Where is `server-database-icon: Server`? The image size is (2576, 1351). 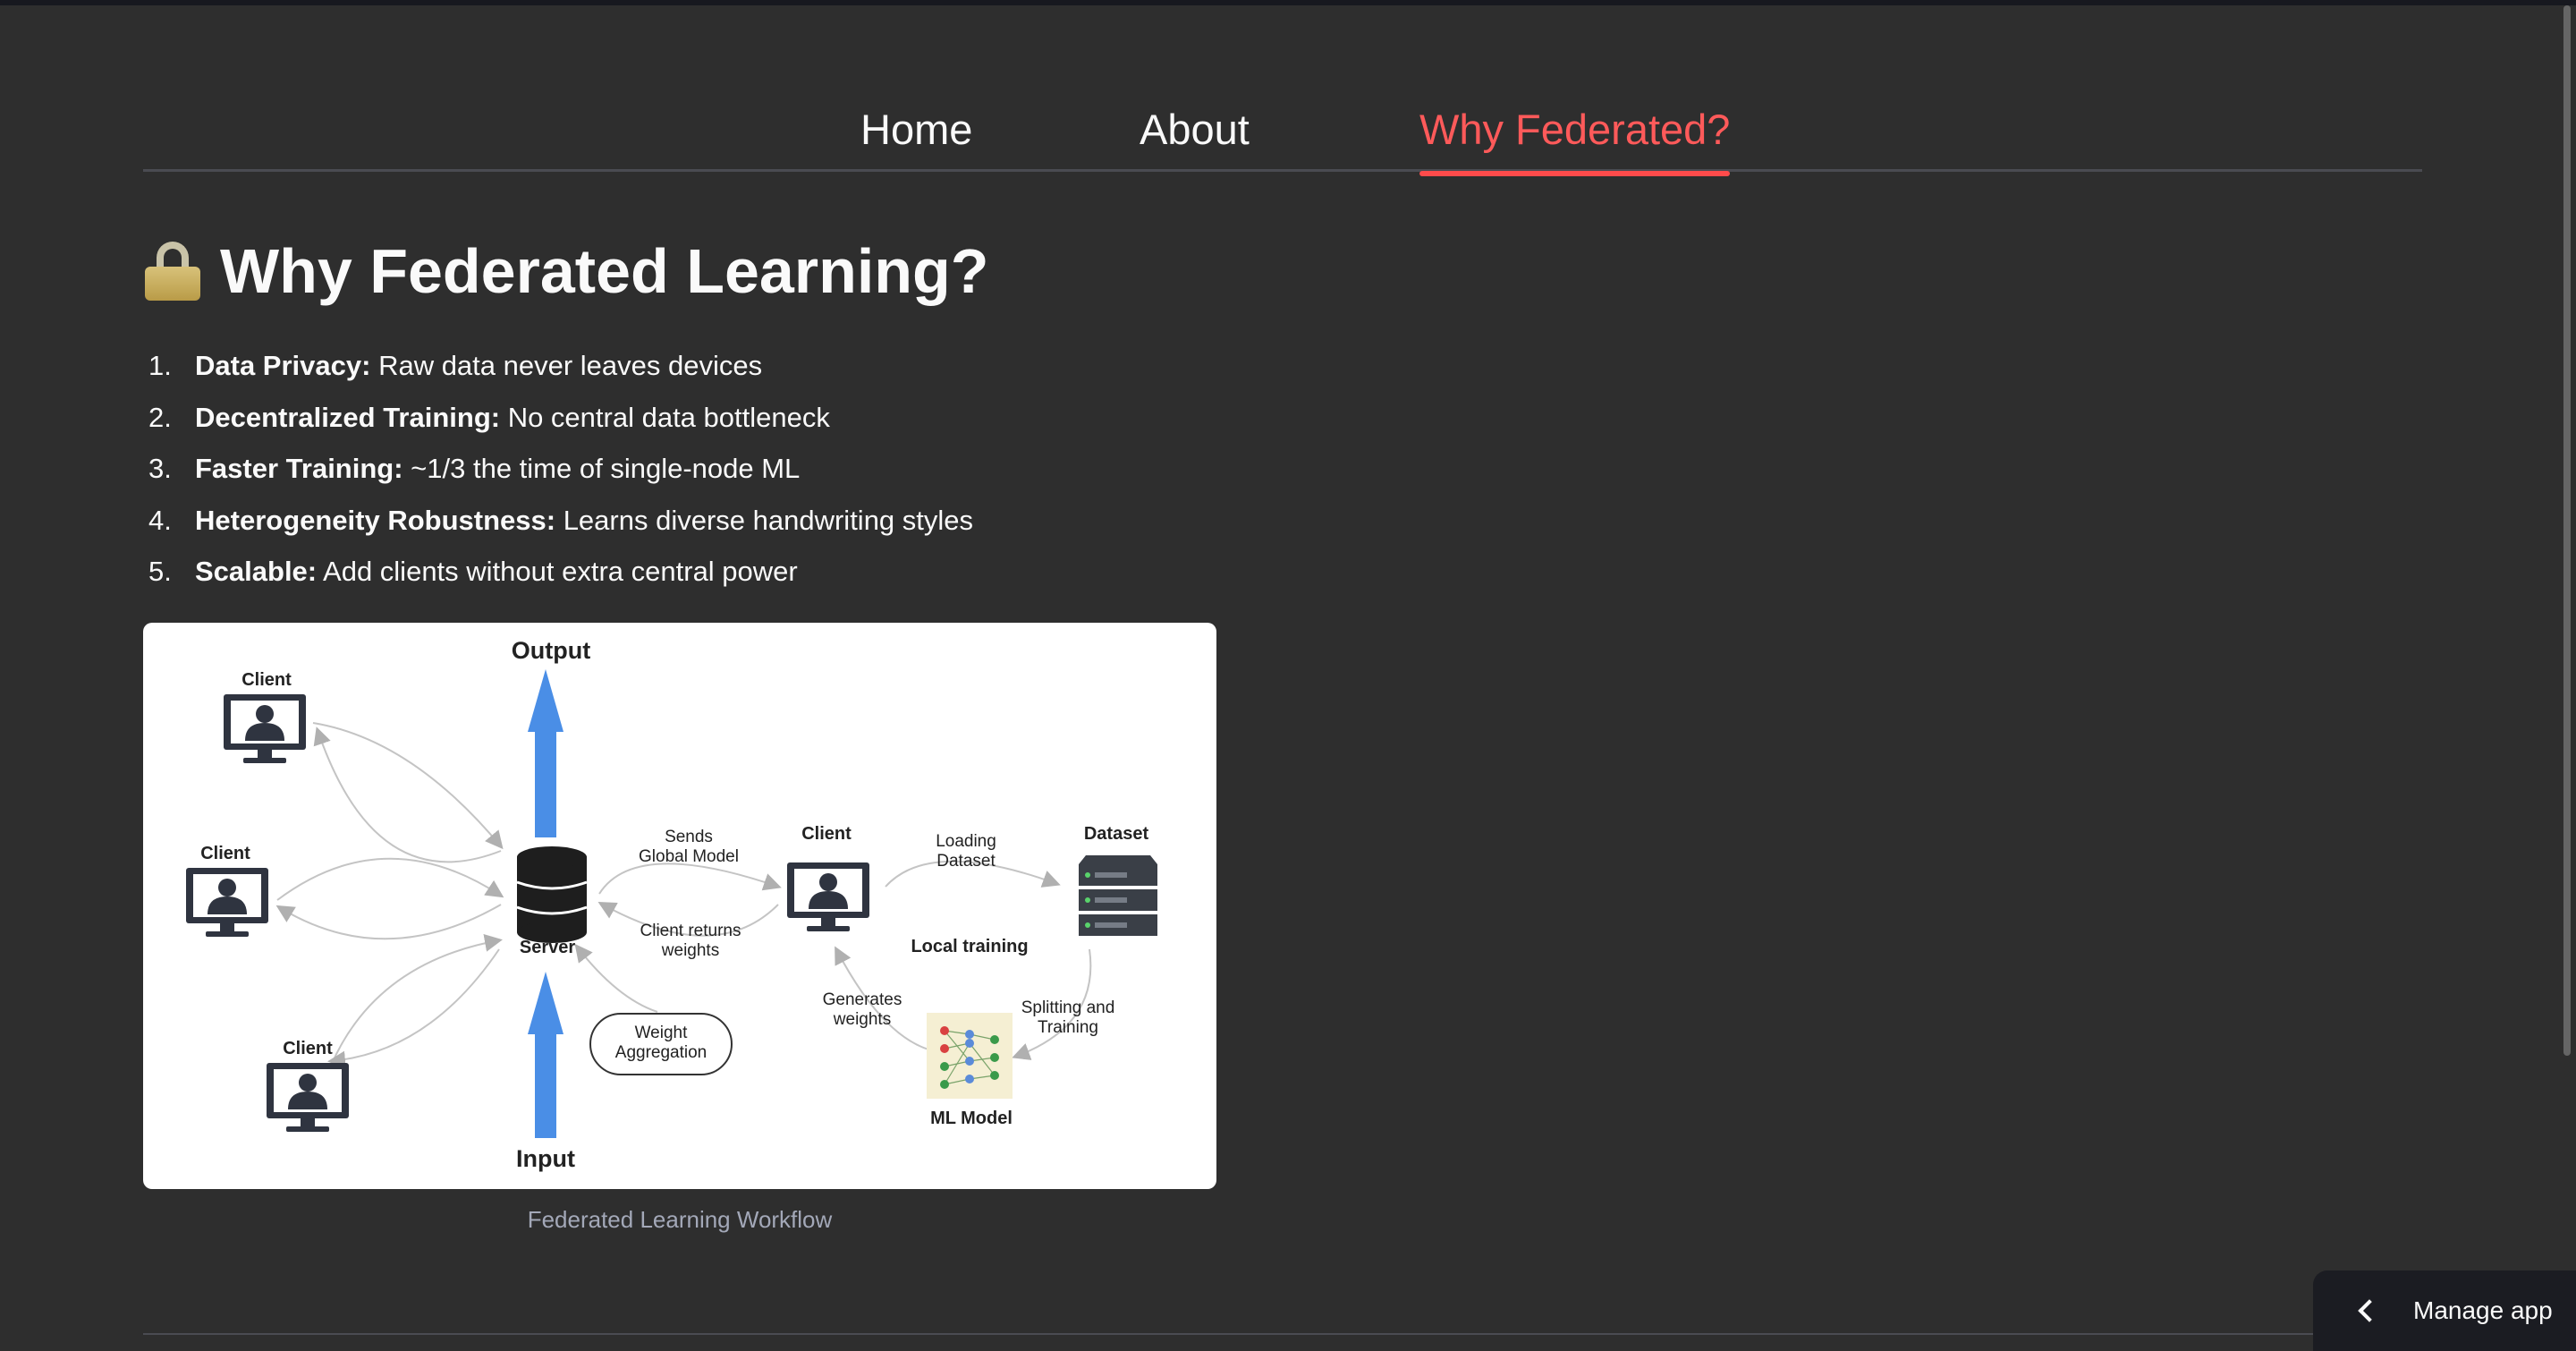
server-database-icon: Server is located at coordinates (552, 901).